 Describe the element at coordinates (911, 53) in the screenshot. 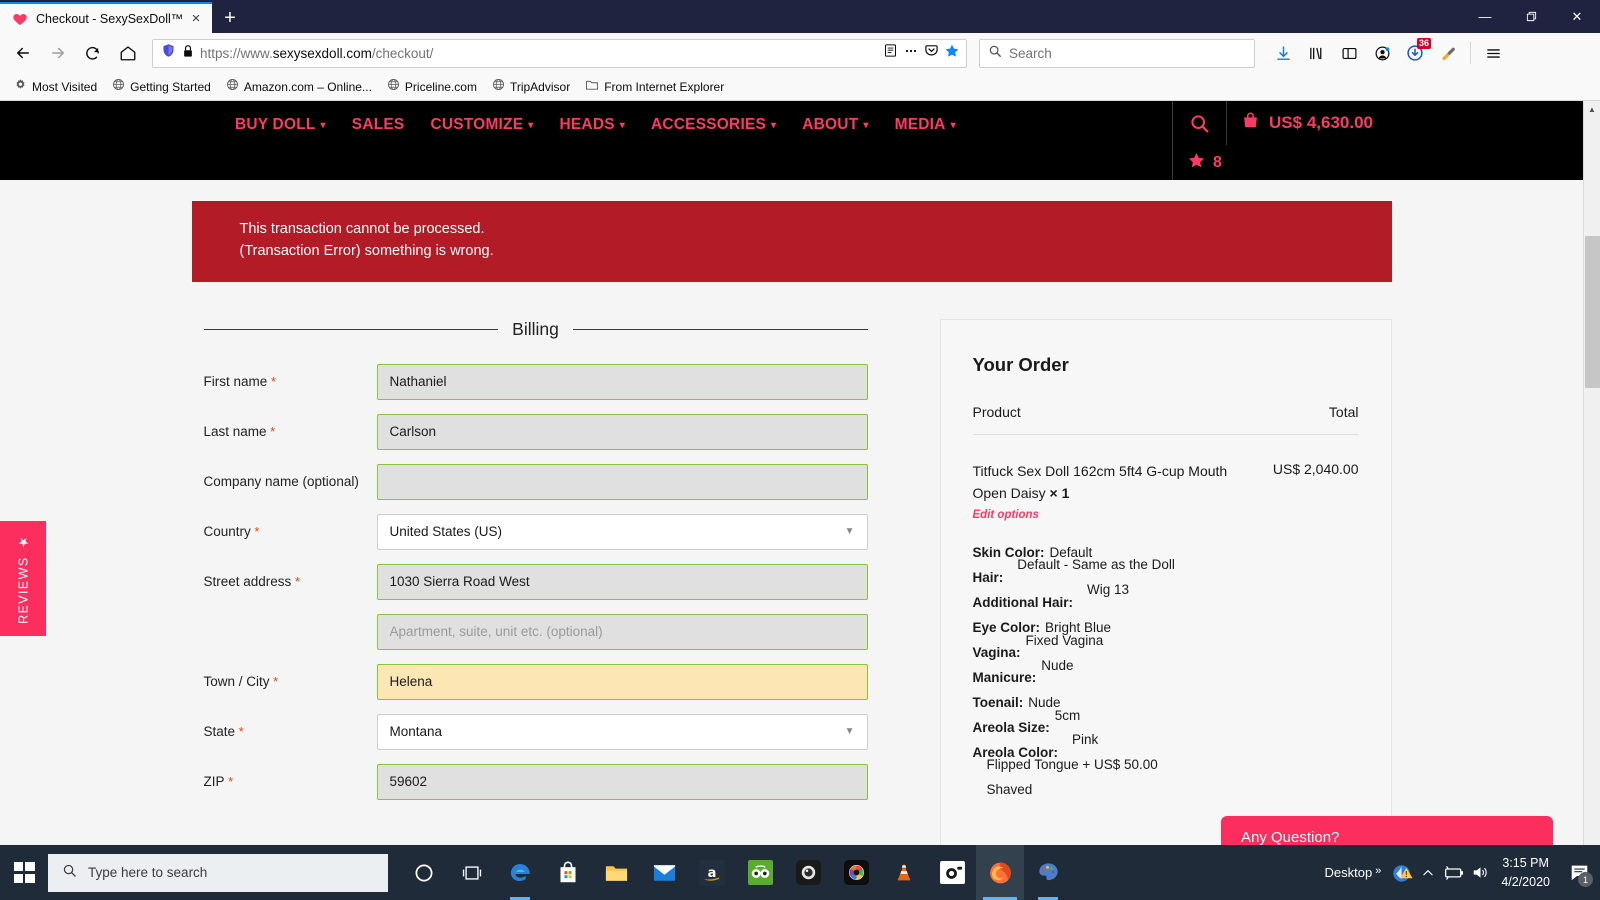

I see `page-actions-icon` at that location.